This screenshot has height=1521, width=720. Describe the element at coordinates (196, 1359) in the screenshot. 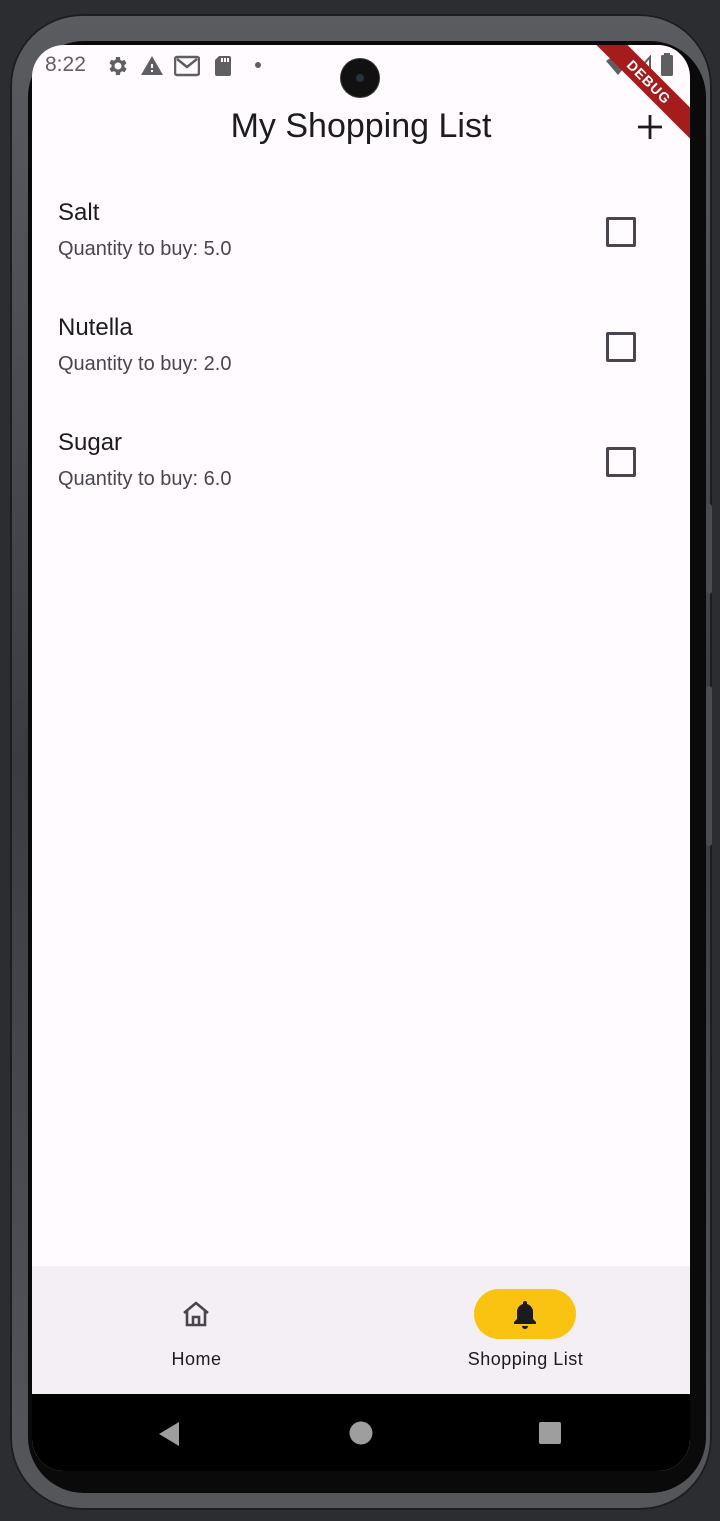

I see `nav-label-home: Home` at that location.